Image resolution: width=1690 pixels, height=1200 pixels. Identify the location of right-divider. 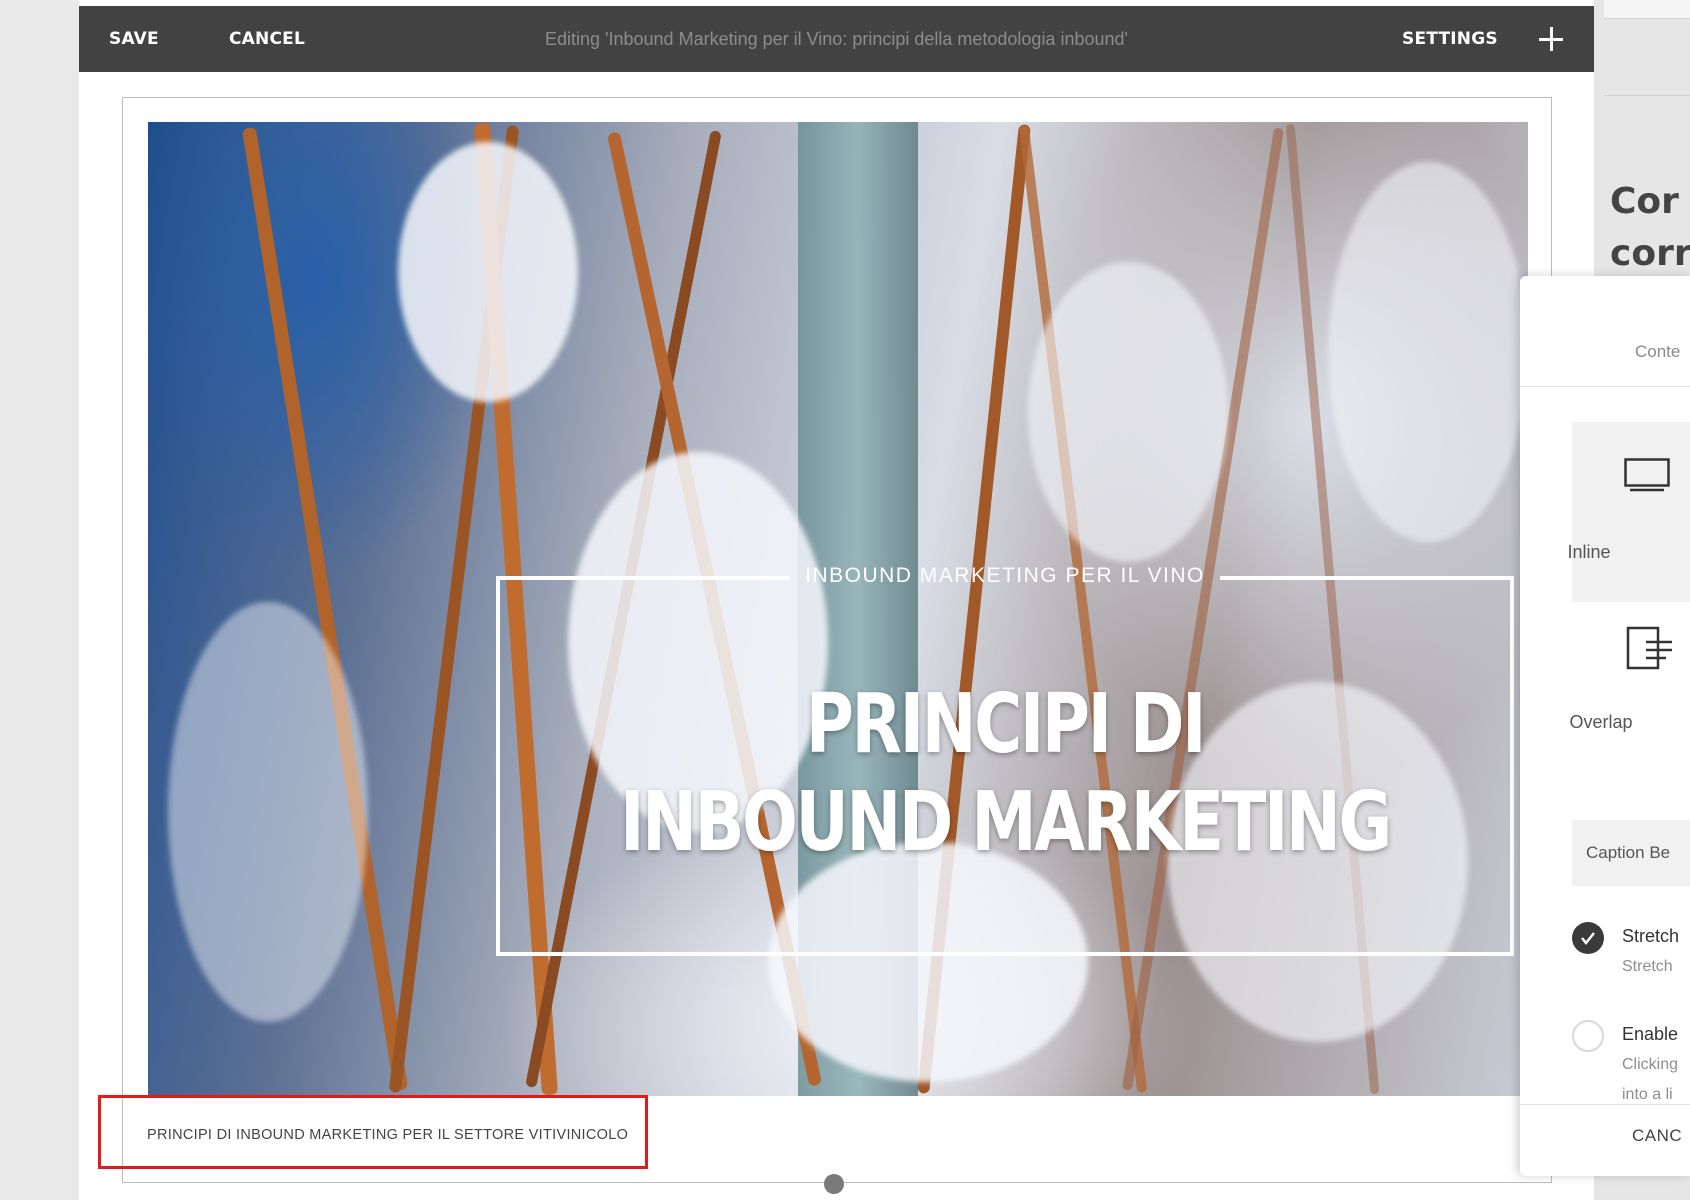
(1647, 95).